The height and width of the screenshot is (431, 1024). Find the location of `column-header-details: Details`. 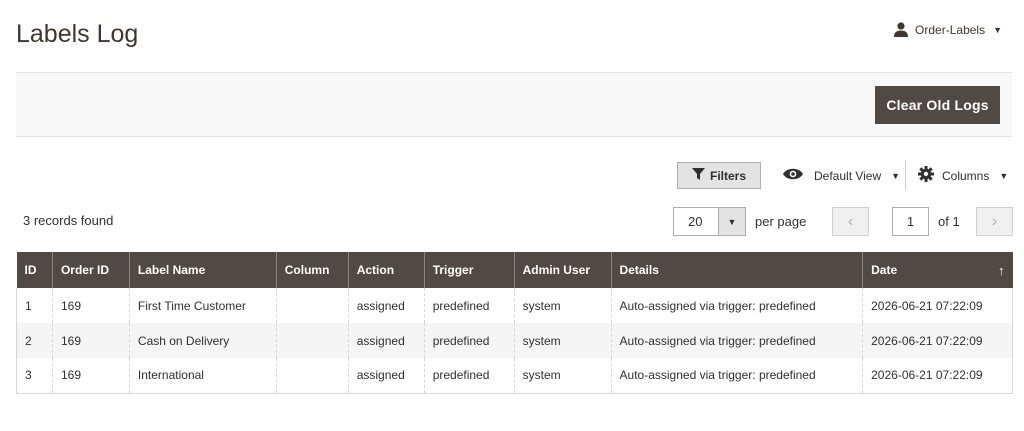

column-header-details: Details is located at coordinates (736, 270).